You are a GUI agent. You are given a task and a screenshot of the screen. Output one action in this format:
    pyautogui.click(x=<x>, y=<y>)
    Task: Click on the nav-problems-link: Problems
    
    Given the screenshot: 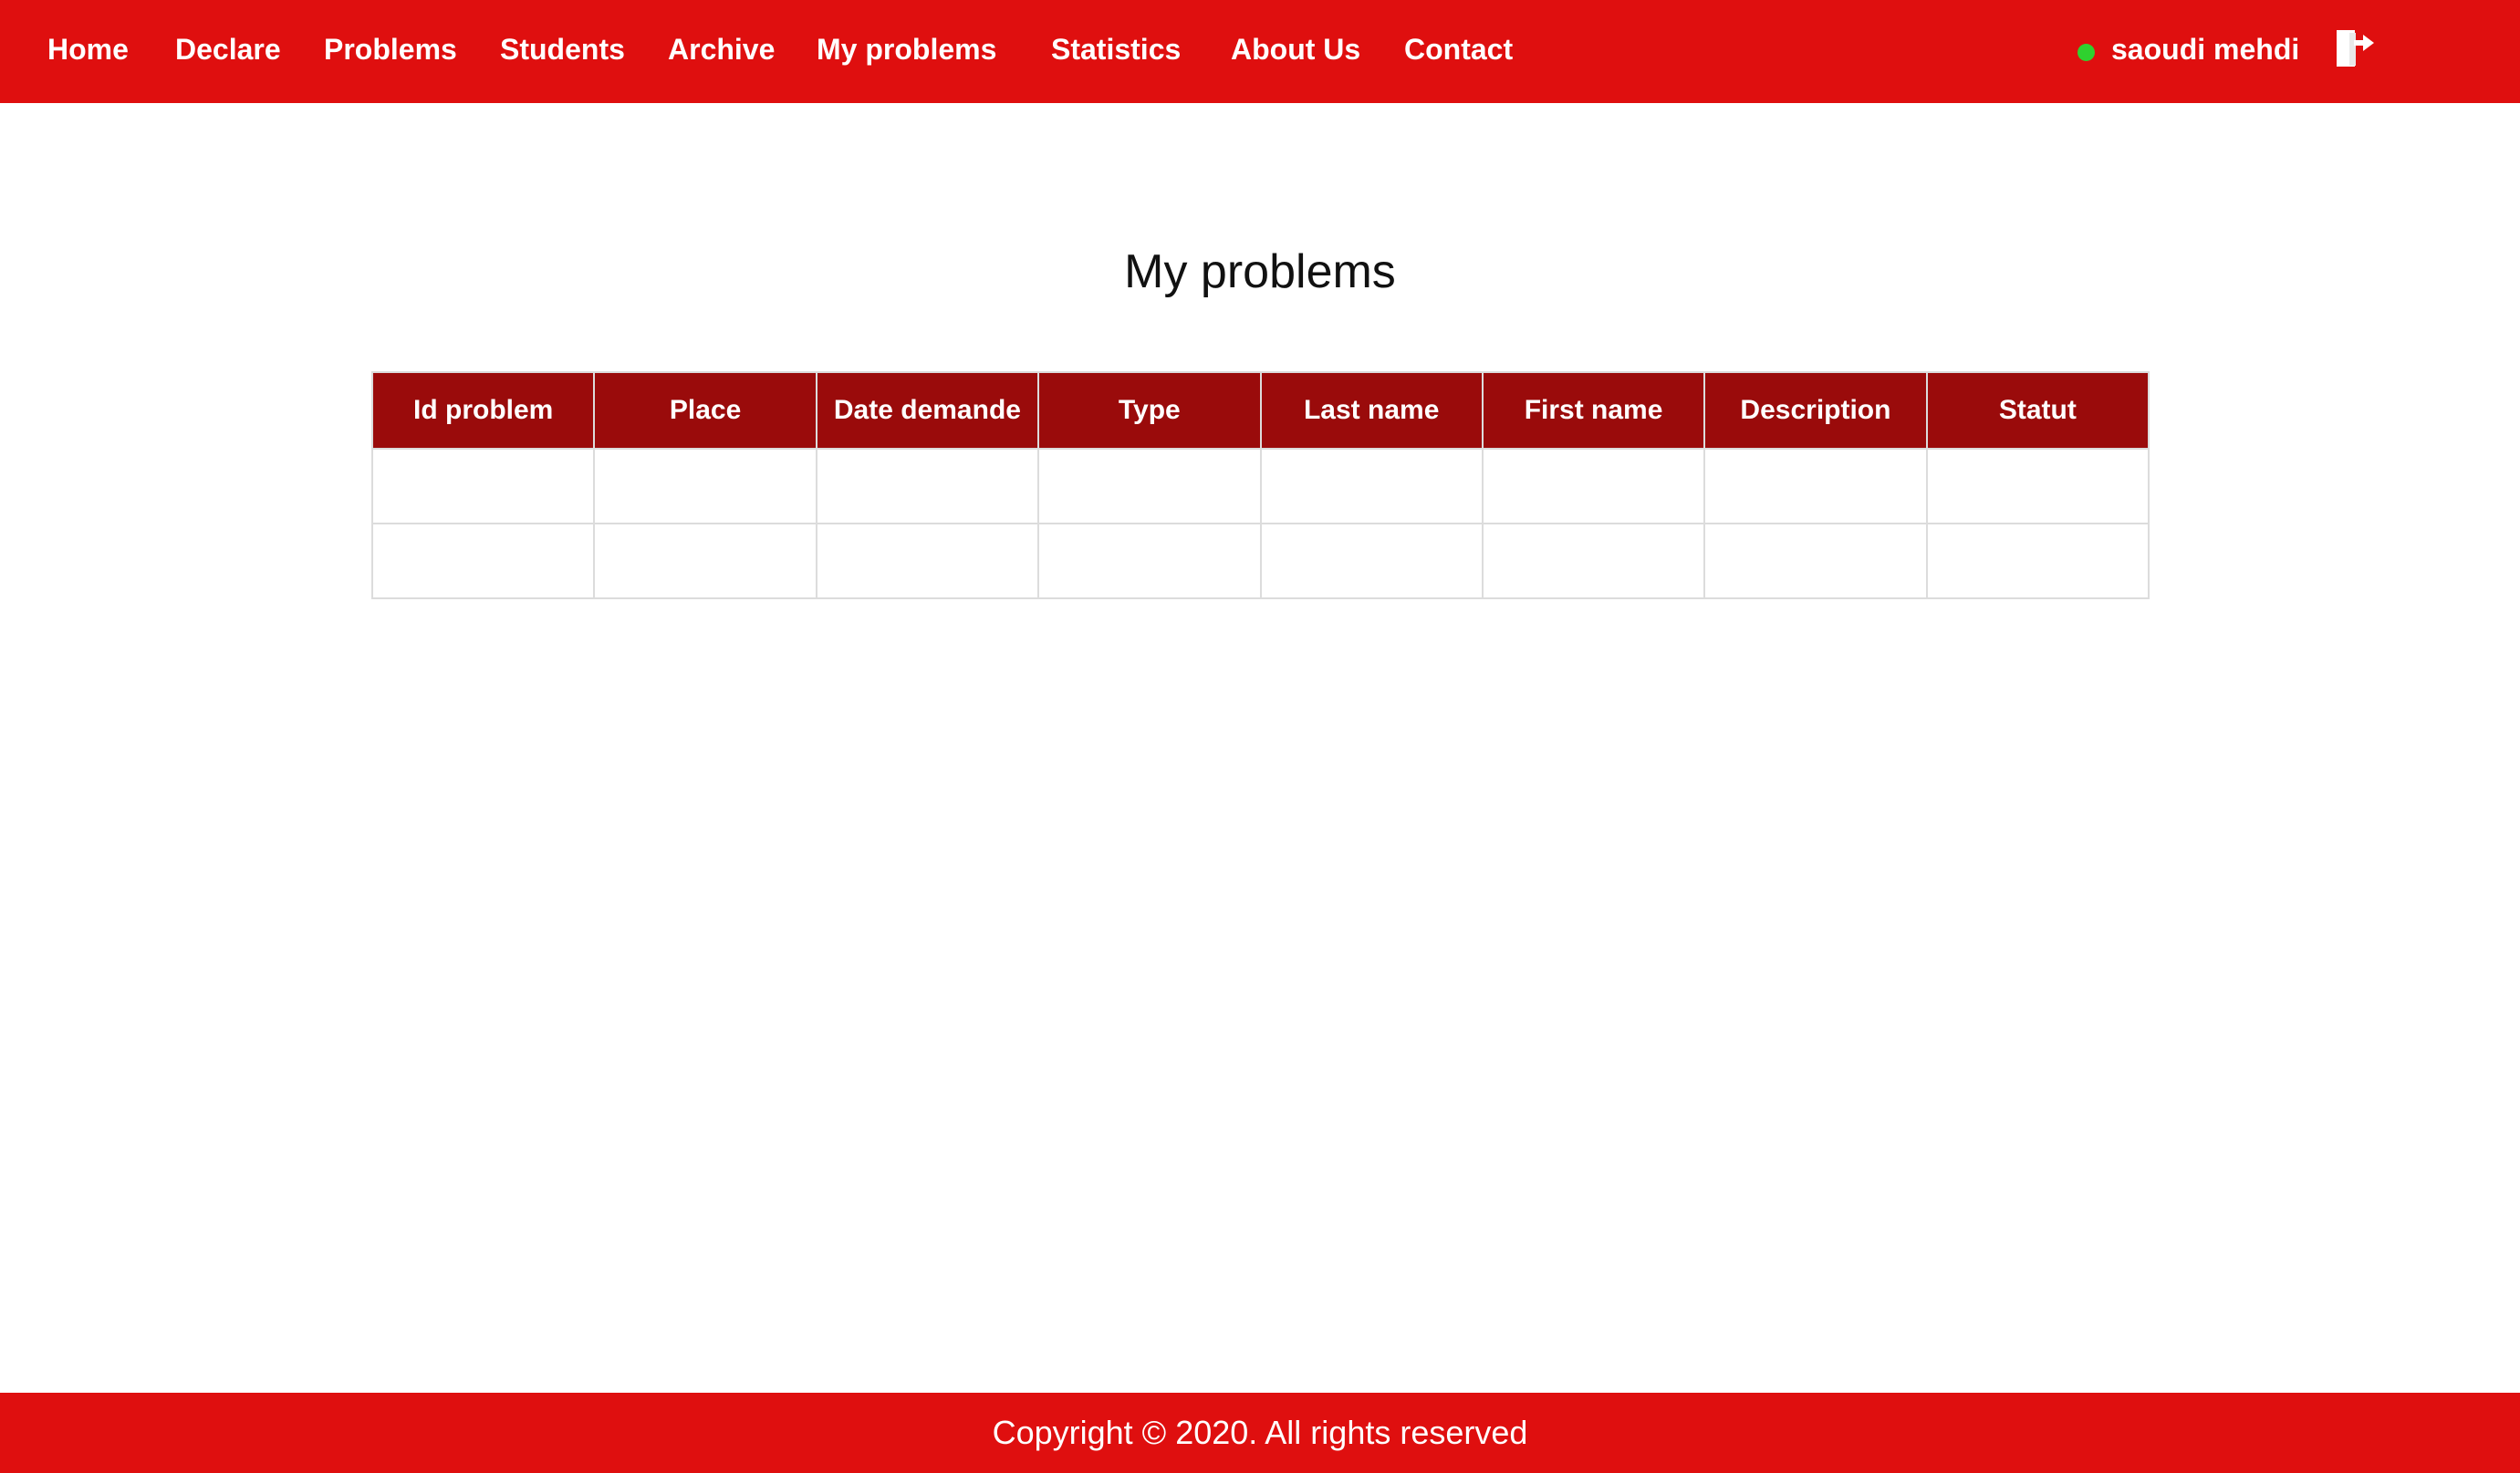 What is the action you would take?
    pyautogui.click(x=391, y=49)
    